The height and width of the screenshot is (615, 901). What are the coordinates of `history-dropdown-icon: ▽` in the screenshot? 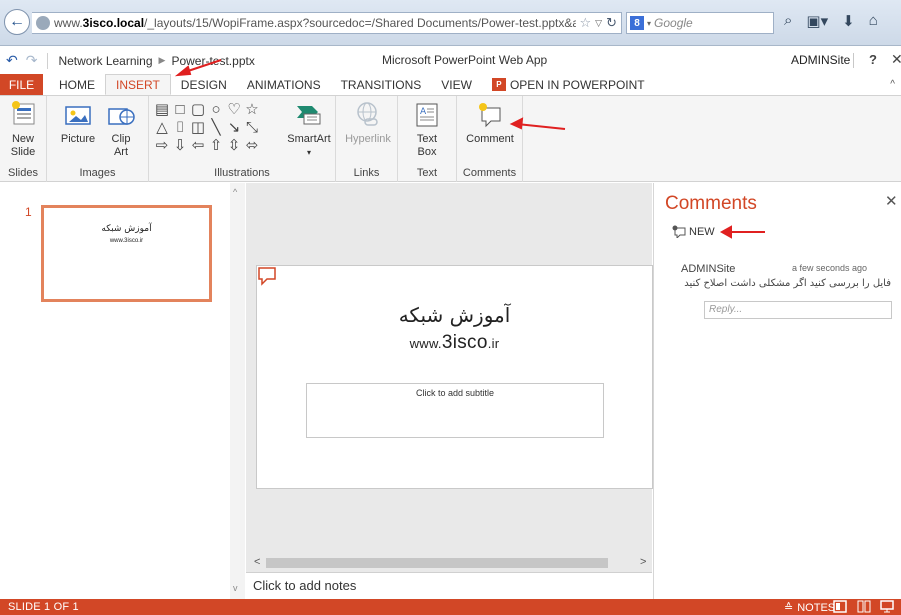 It's located at (598, 23).